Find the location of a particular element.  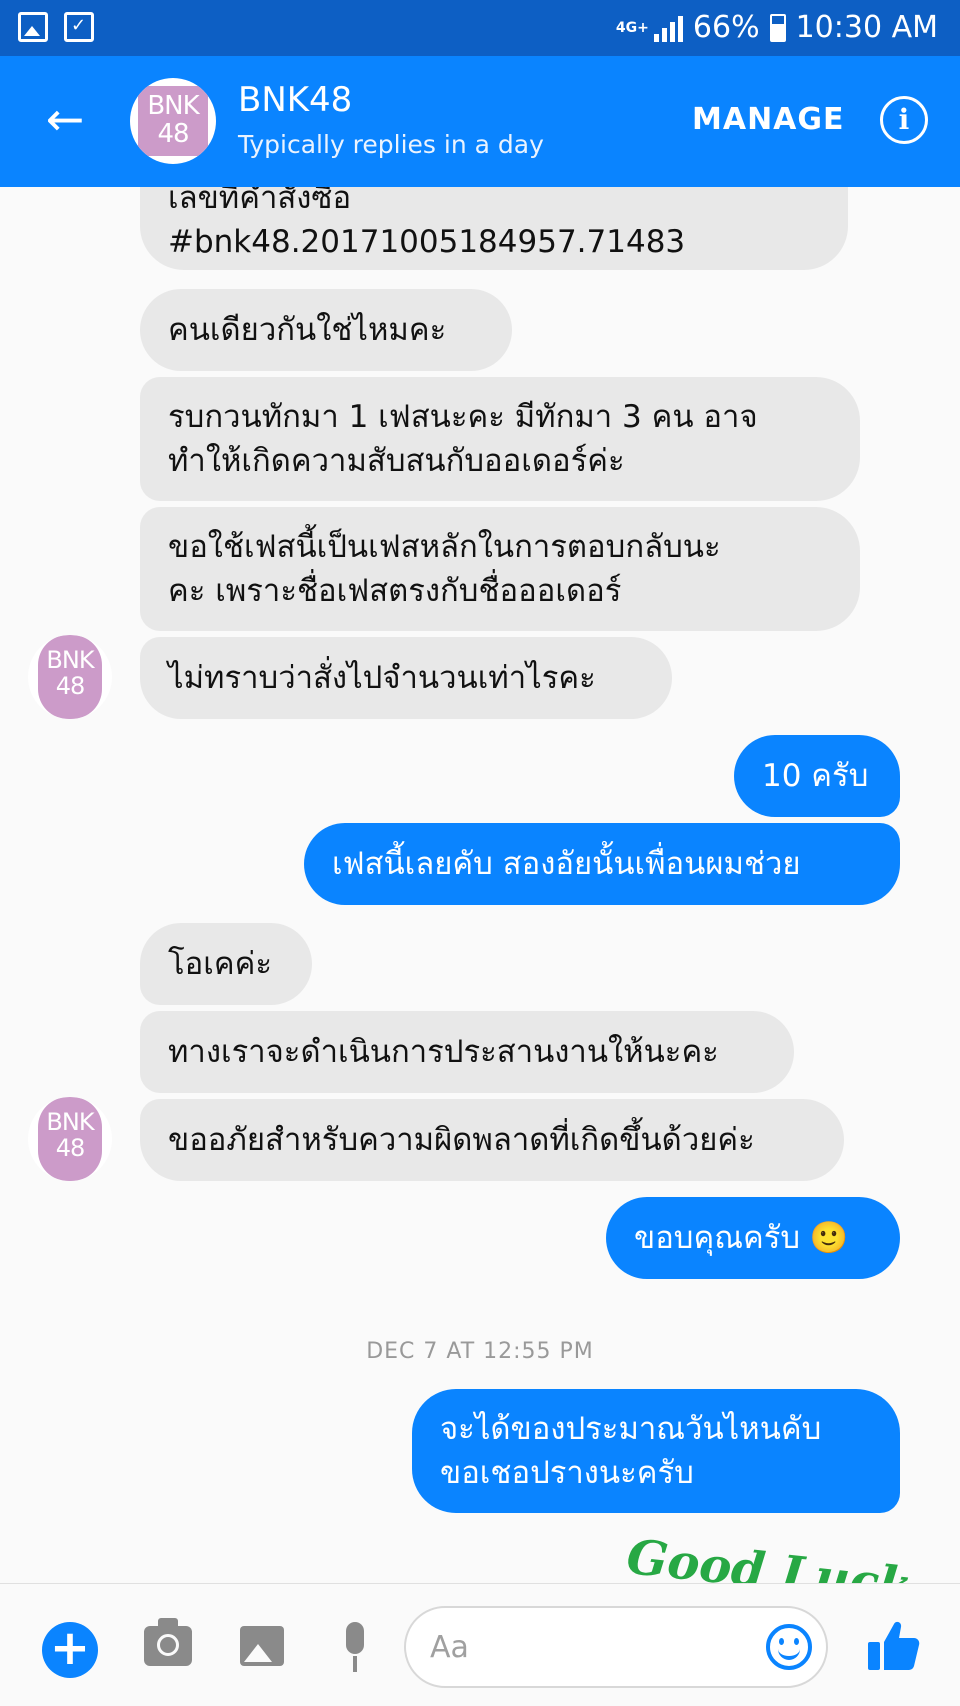

composer-bar: + is located at coordinates (480, 1644).